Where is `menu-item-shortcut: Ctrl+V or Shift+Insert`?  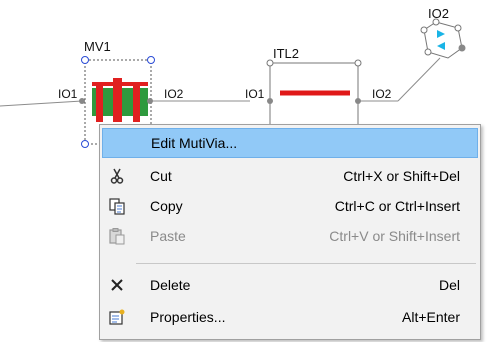
menu-item-shortcut: Ctrl+V or Shift+Insert is located at coordinates (394, 236).